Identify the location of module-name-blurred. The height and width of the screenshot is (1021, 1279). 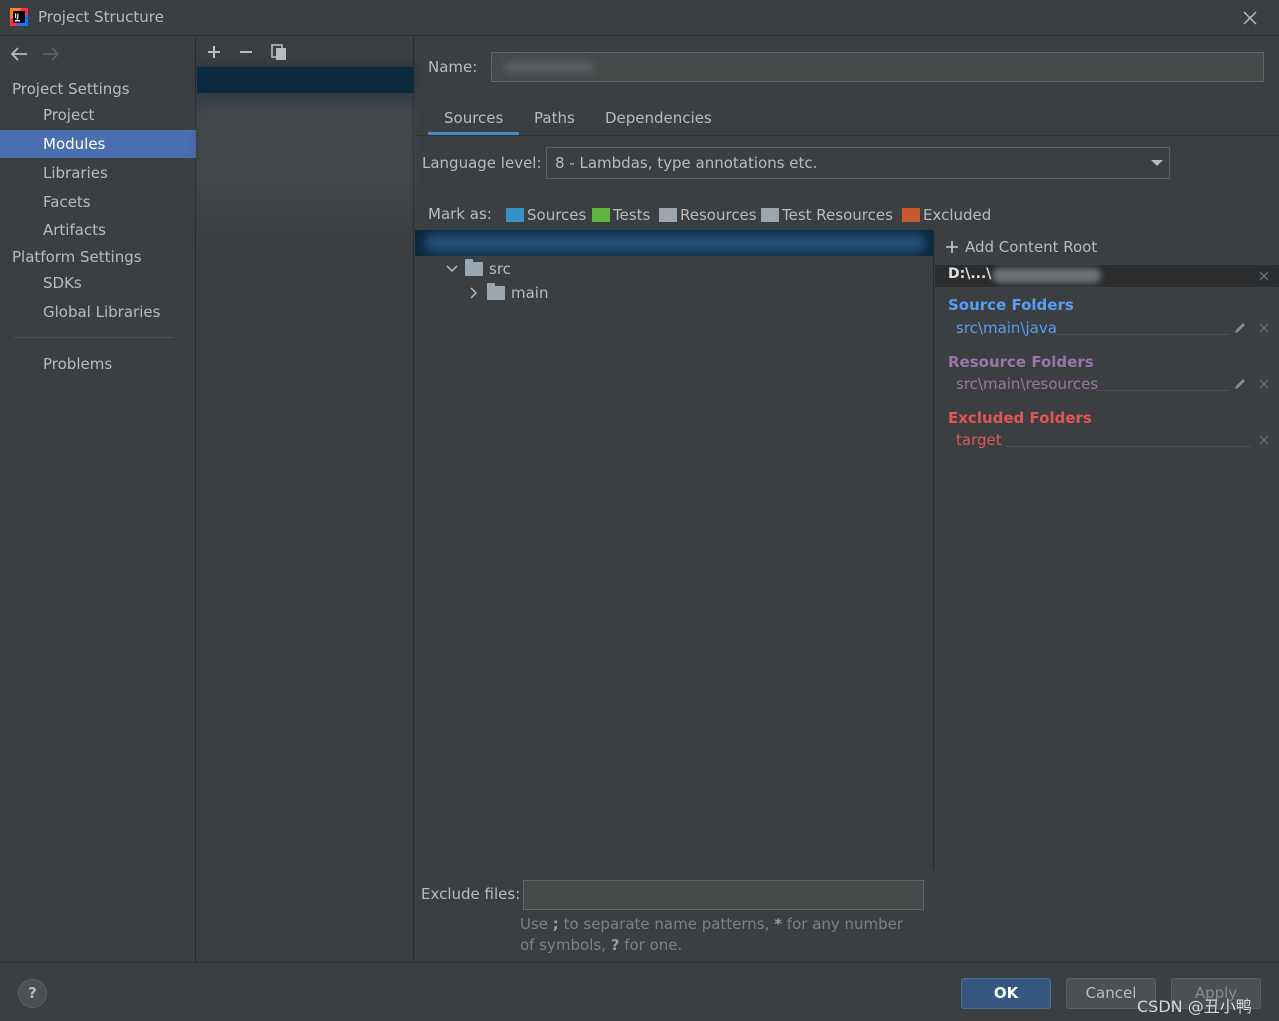
(549, 67).